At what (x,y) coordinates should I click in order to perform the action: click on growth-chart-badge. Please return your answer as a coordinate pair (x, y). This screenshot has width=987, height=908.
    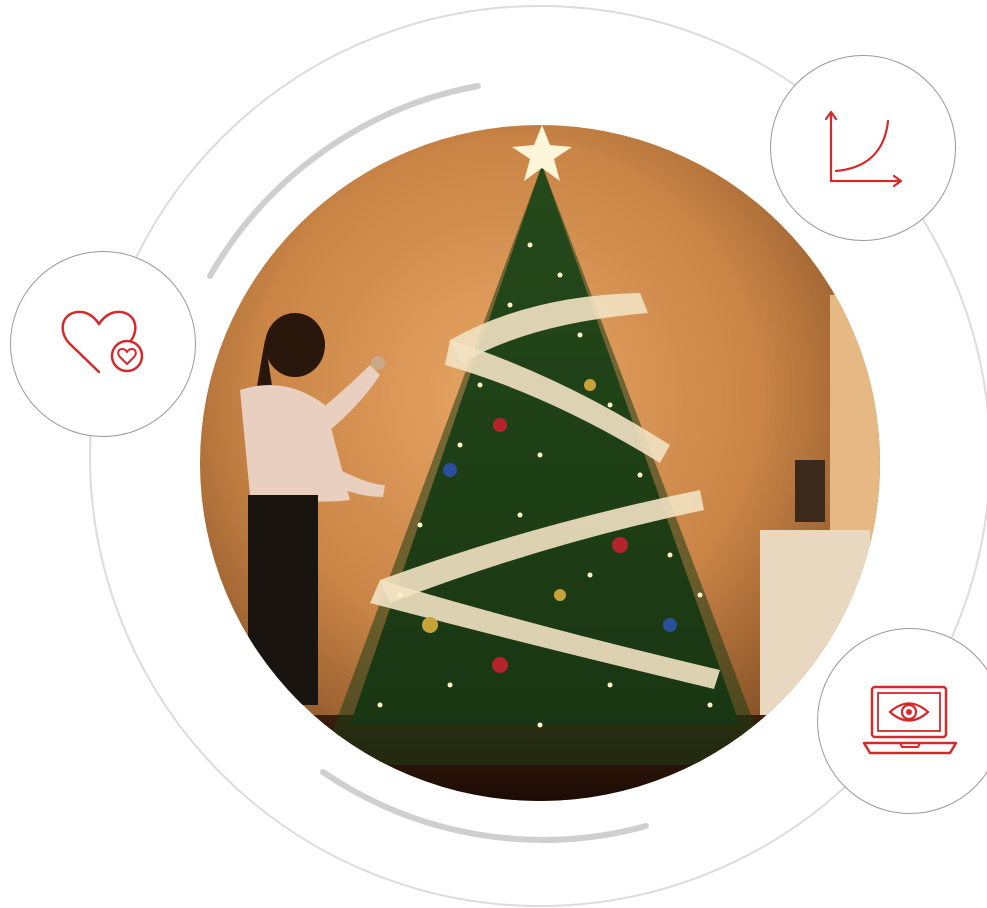
    Looking at the image, I should click on (863, 148).